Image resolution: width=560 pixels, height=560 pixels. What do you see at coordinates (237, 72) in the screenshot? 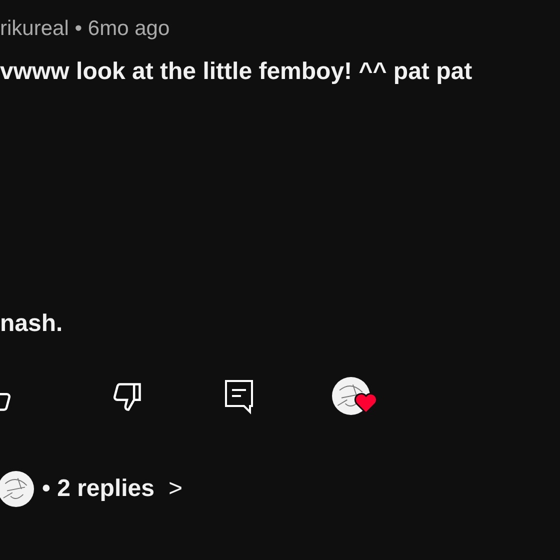
I see `comment-text: vwww look at the little femboy! ^^ pat pat` at bounding box center [237, 72].